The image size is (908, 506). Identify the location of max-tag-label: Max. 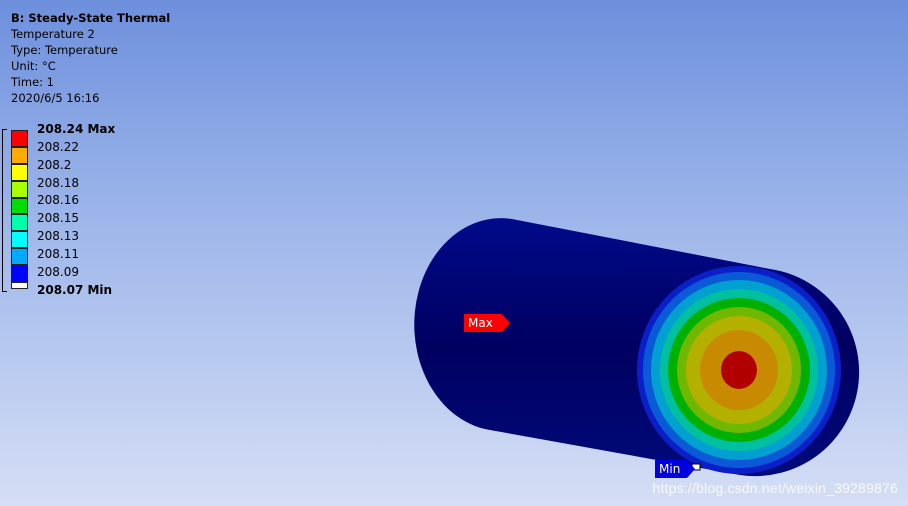
(480, 323).